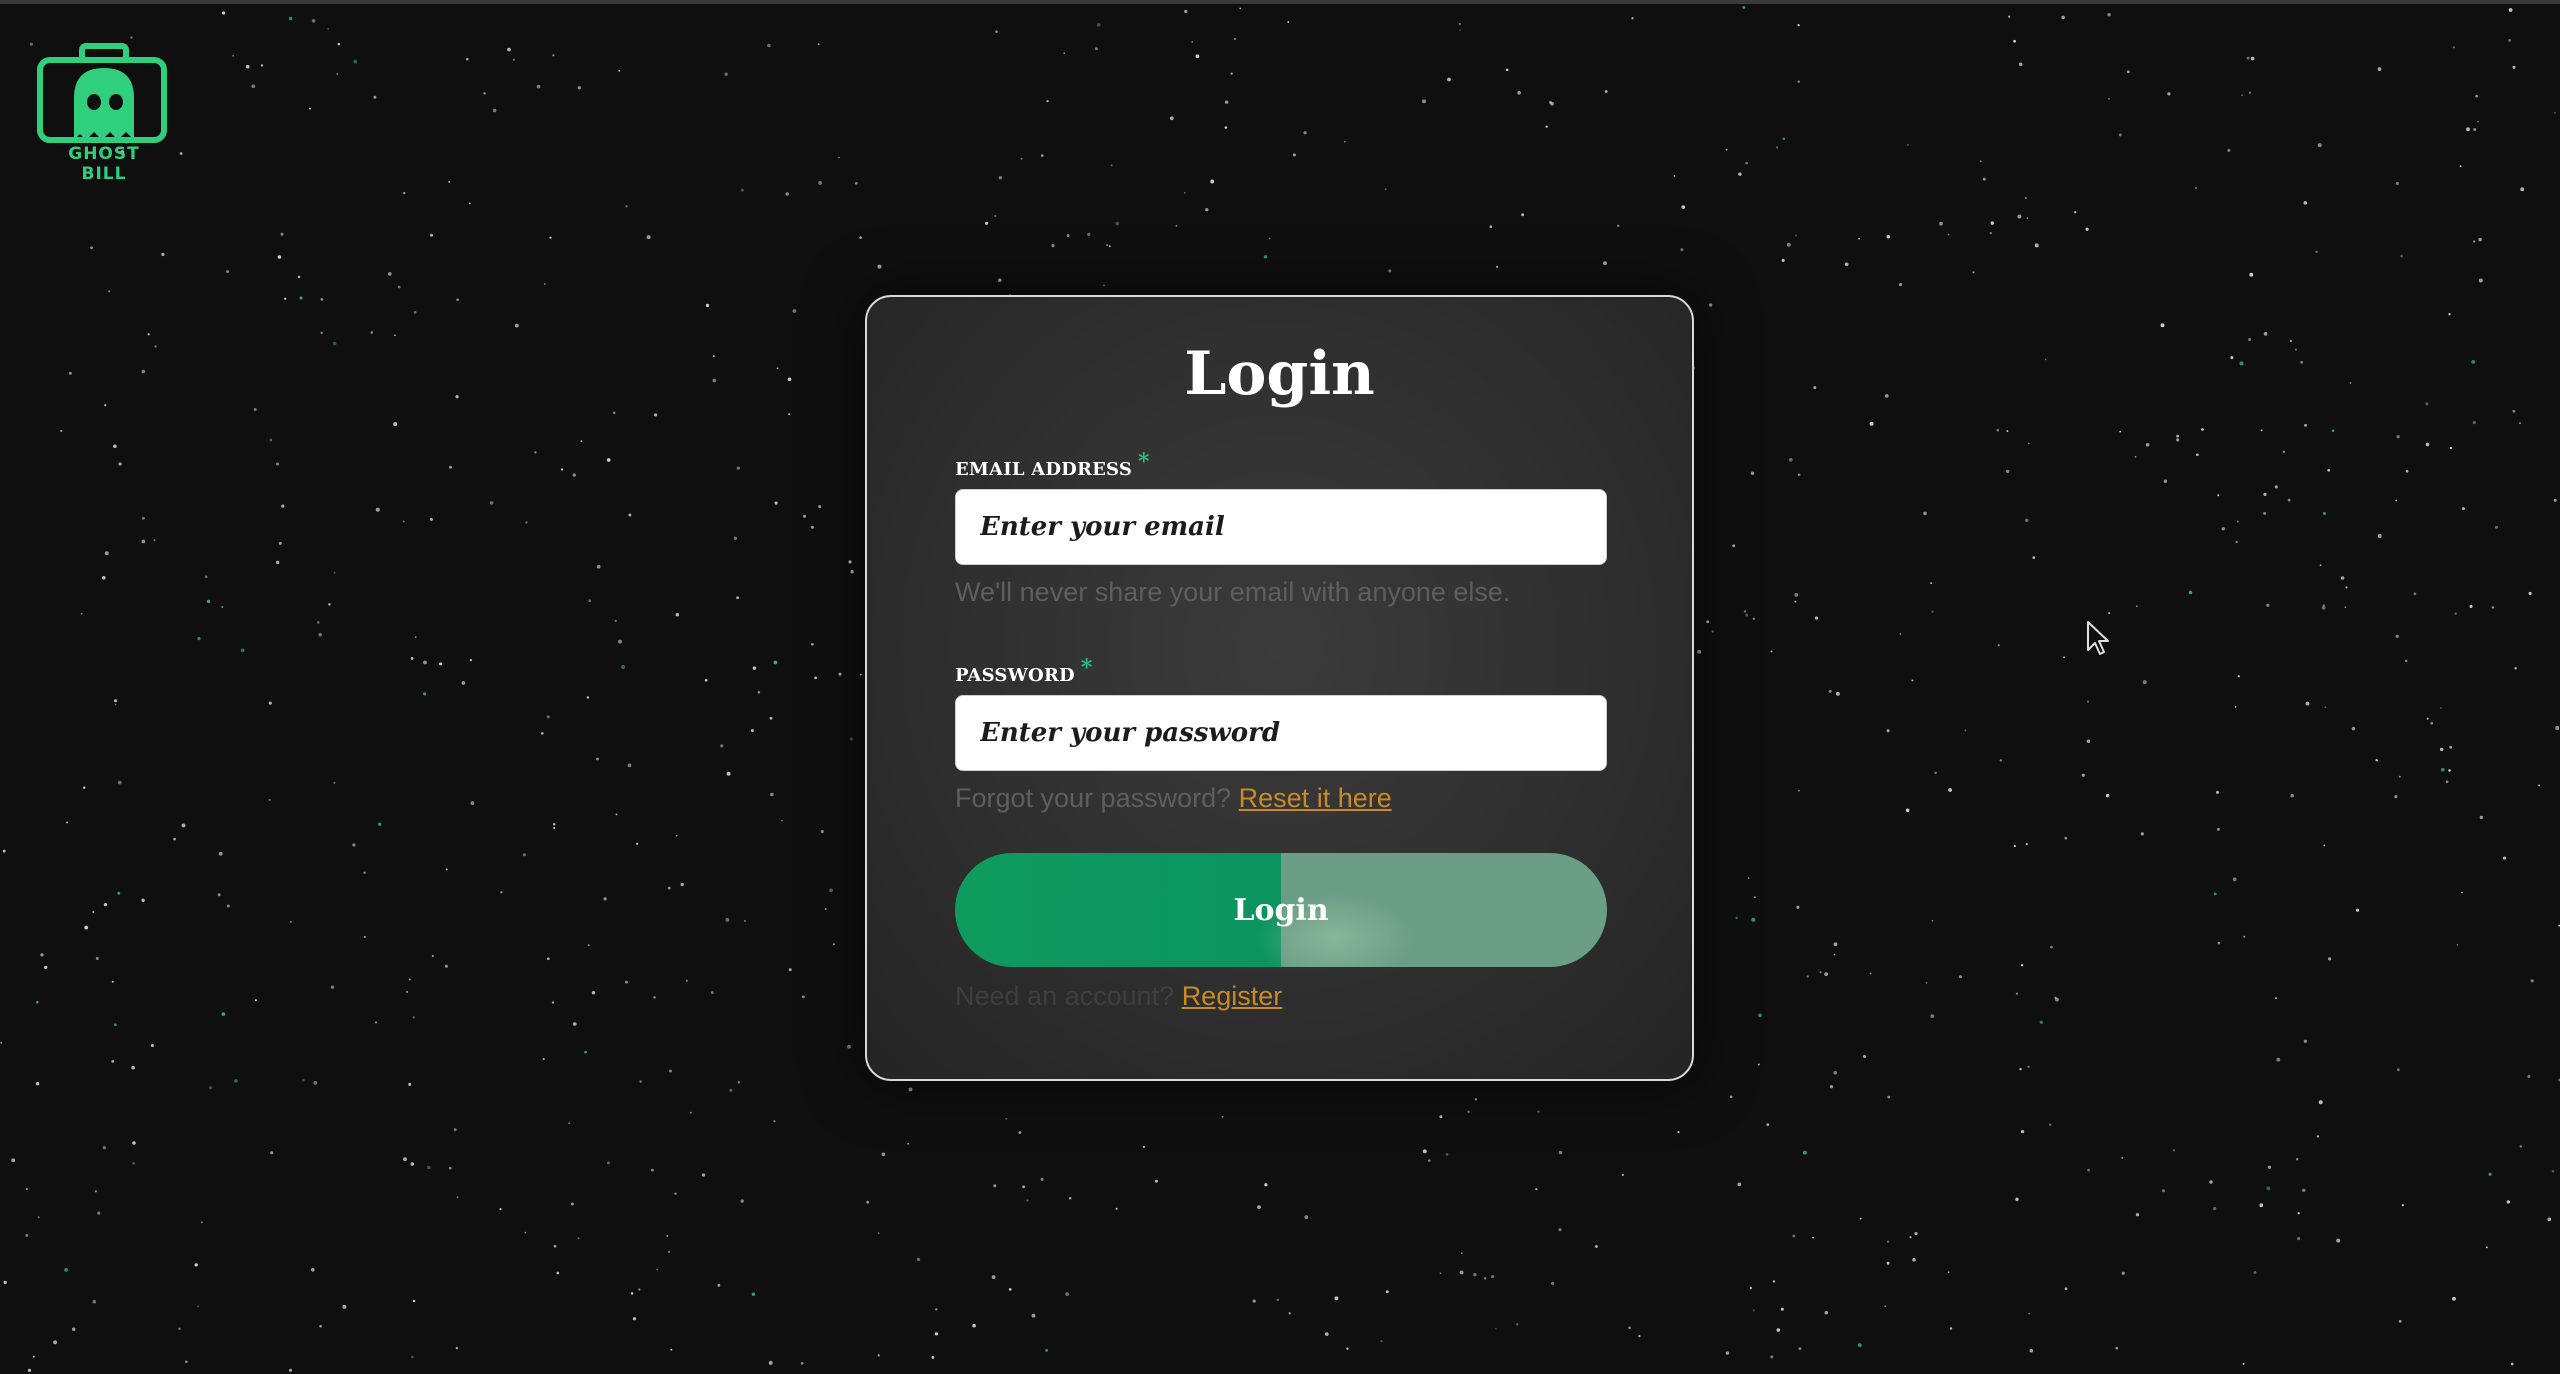 The height and width of the screenshot is (1374, 2560). I want to click on reset-password-link: Reset it here, so click(1315, 798).